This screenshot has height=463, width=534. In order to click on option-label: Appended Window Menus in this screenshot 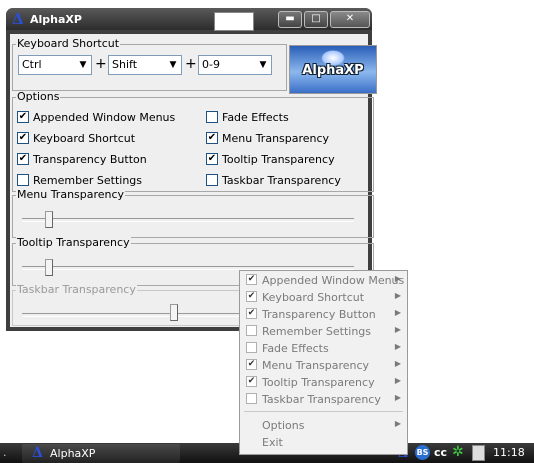, I will do `click(104, 117)`.